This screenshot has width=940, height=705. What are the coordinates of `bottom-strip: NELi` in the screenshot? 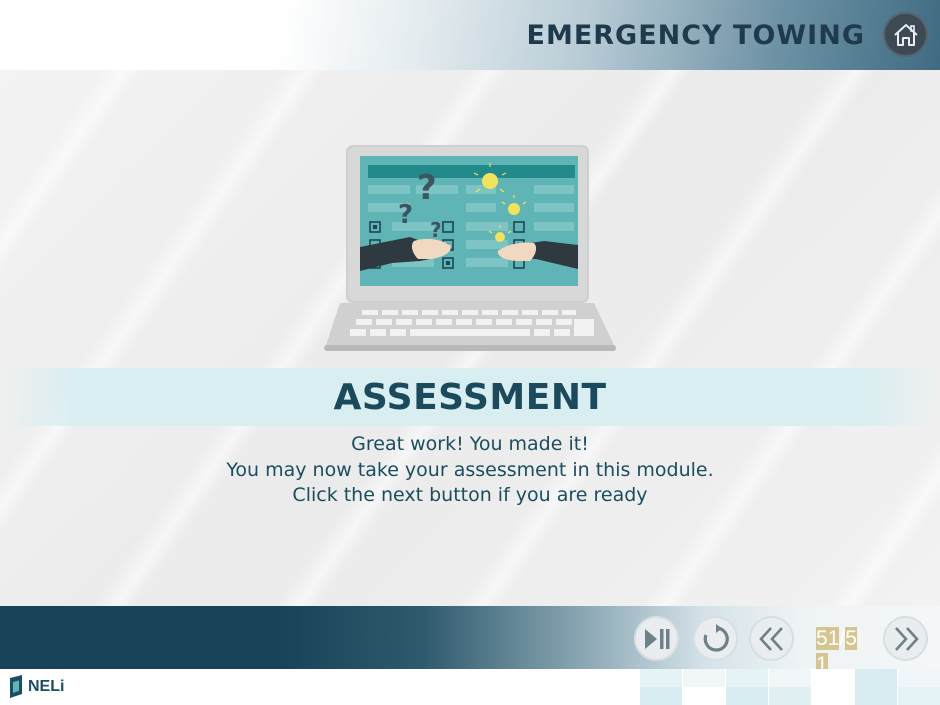 It's located at (470, 687).